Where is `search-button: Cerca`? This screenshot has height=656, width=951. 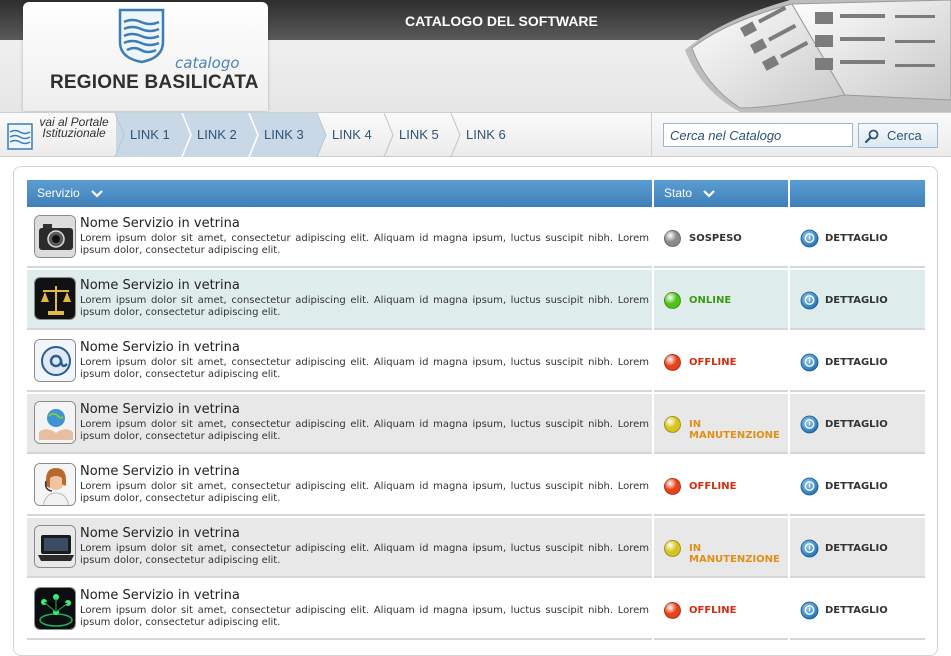
search-button: Cerca is located at coordinates (898, 135).